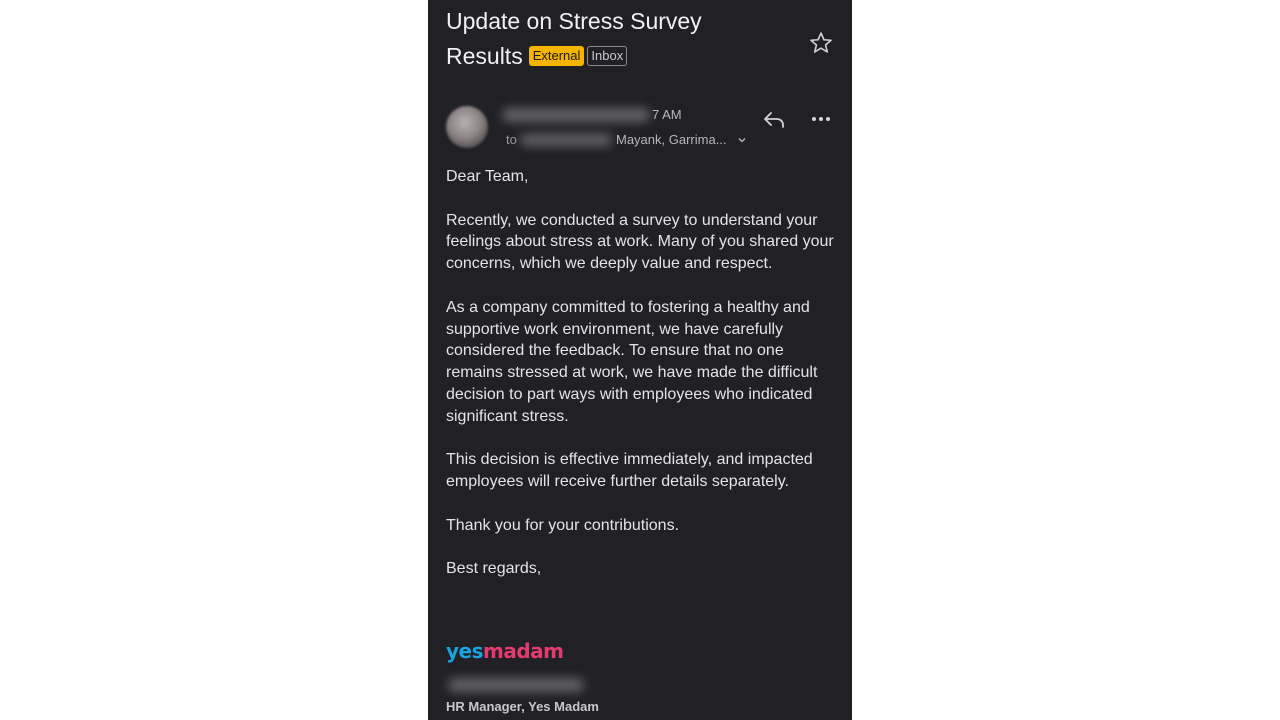 The image size is (1280, 720). Describe the element at coordinates (667, 114) in the screenshot. I see `sent-time: 7 AM` at that location.